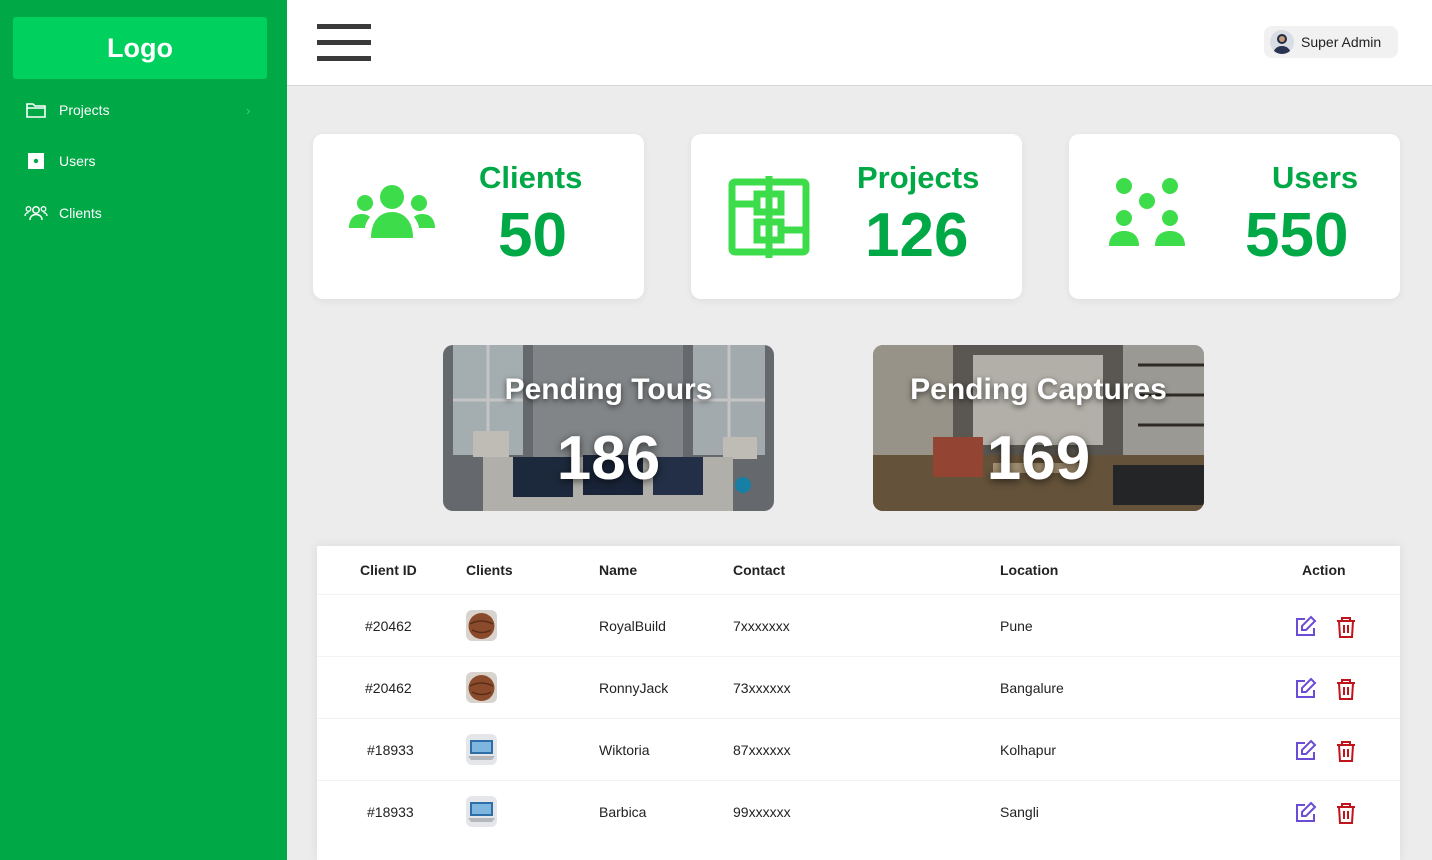  Describe the element at coordinates (917, 235) in the screenshot. I see `stat-value: 126` at that location.